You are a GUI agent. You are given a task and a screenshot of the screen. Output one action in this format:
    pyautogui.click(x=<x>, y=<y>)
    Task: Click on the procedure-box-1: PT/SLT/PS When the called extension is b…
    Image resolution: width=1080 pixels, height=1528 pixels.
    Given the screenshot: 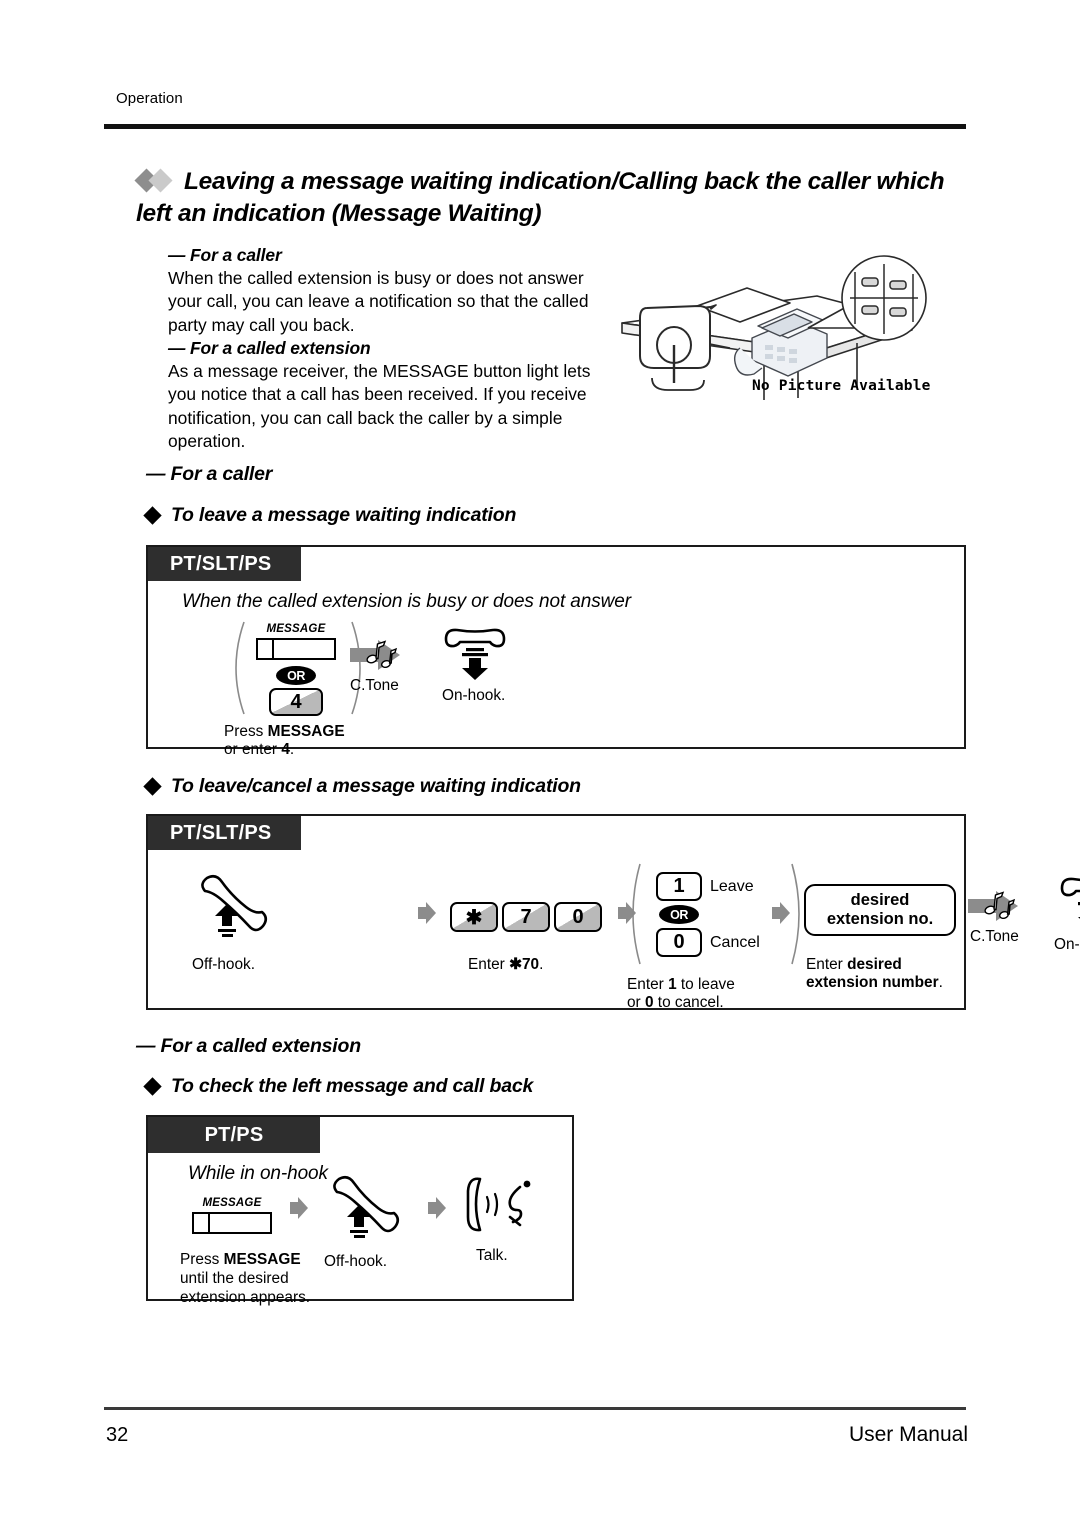 What is the action you would take?
    pyautogui.click(x=556, y=651)
    